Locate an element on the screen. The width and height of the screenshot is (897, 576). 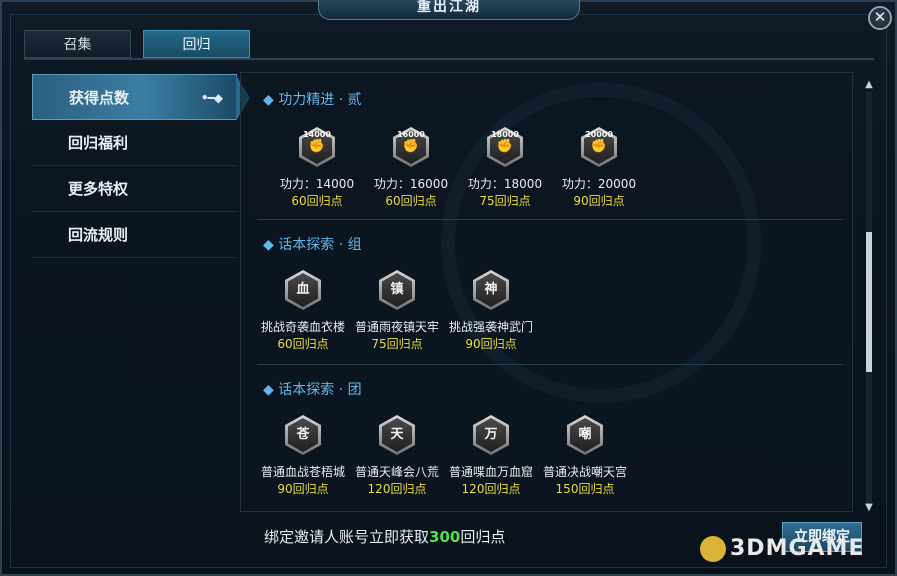
item-name: 功力：14000 is located at coordinates (317, 184).